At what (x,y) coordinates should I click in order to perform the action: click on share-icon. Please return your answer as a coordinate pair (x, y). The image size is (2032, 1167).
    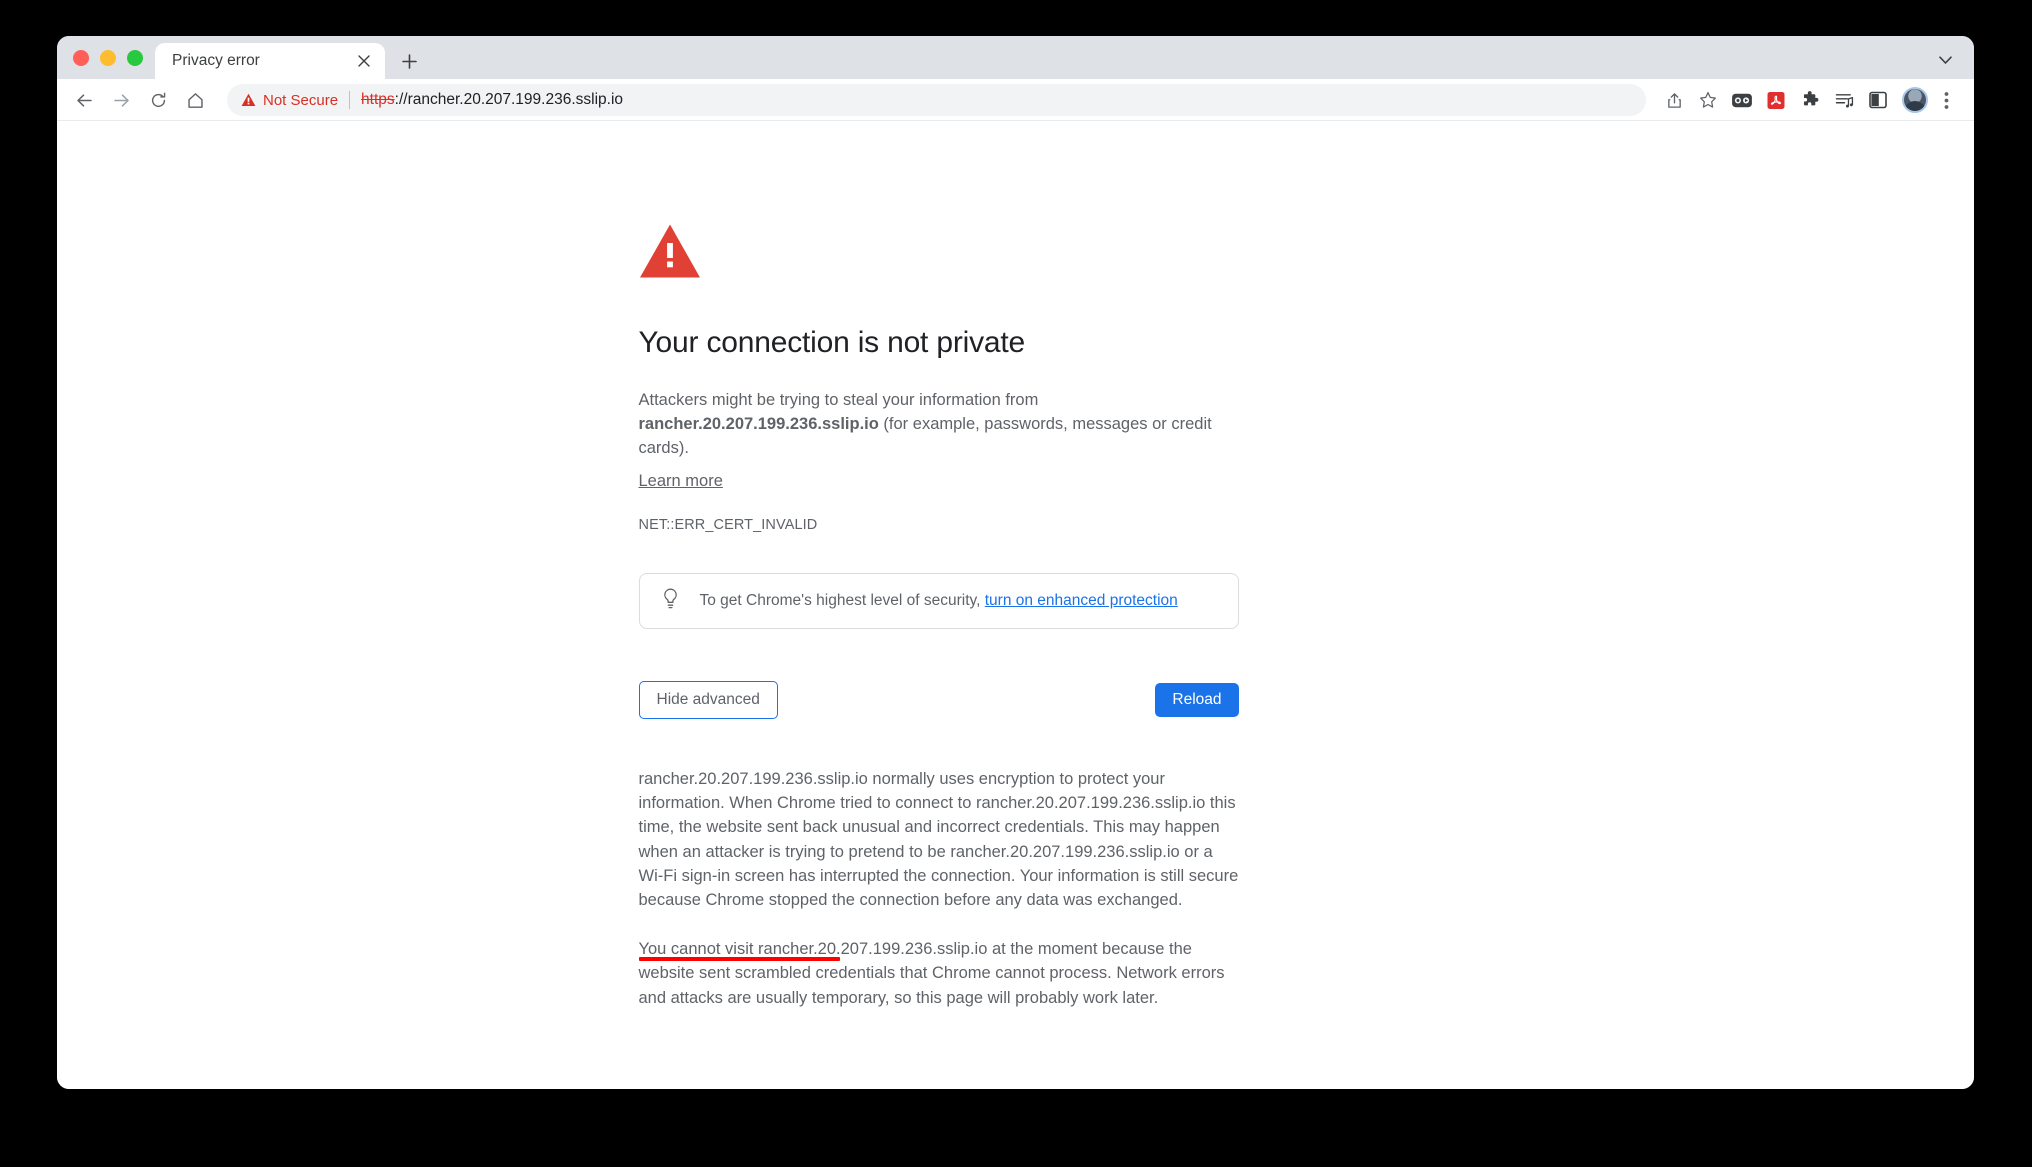
    Looking at the image, I should click on (1674, 100).